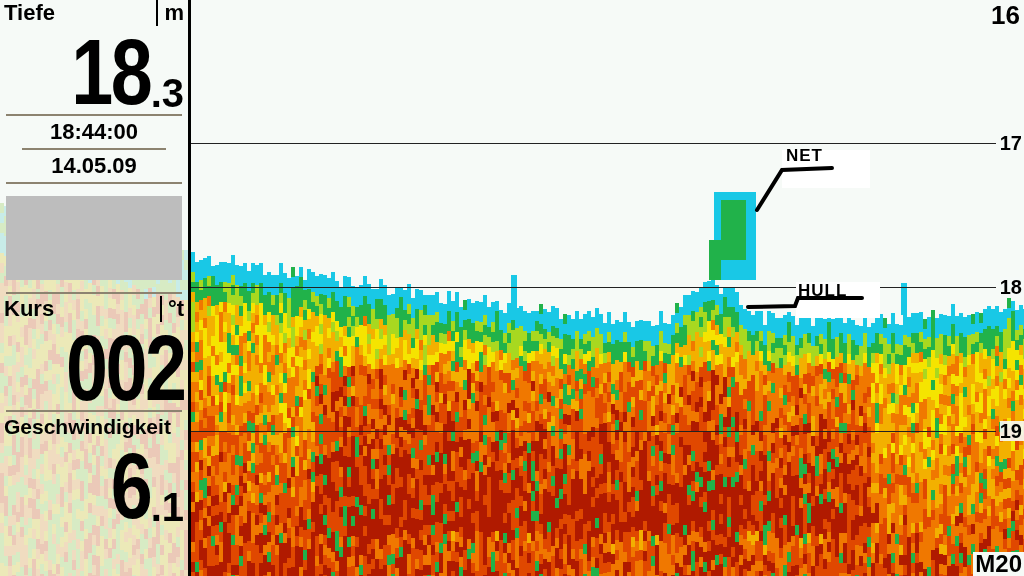 Image resolution: width=1024 pixels, height=576 pixels. I want to click on depth-label: 17, so click(1011, 143).